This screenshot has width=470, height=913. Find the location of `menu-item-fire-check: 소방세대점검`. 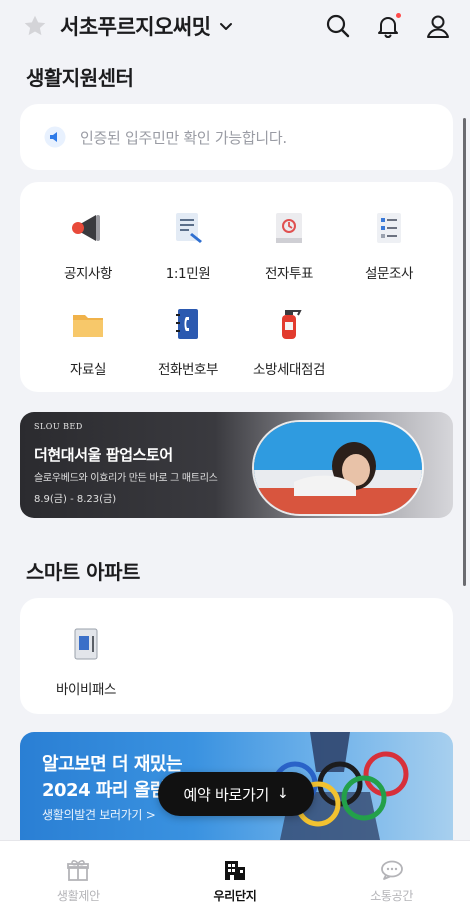

menu-item-fire-check: 소방세대점검 is located at coordinates (289, 341).